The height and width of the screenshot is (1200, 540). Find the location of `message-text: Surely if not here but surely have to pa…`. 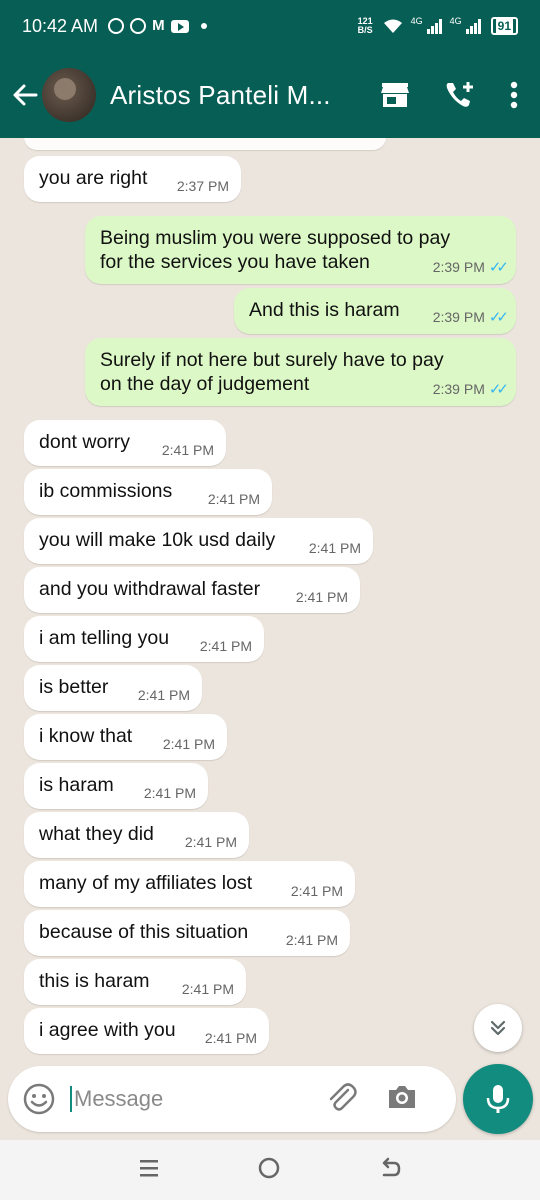

message-text: Surely if not here but surely have to pa… is located at coordinates (272, 372).